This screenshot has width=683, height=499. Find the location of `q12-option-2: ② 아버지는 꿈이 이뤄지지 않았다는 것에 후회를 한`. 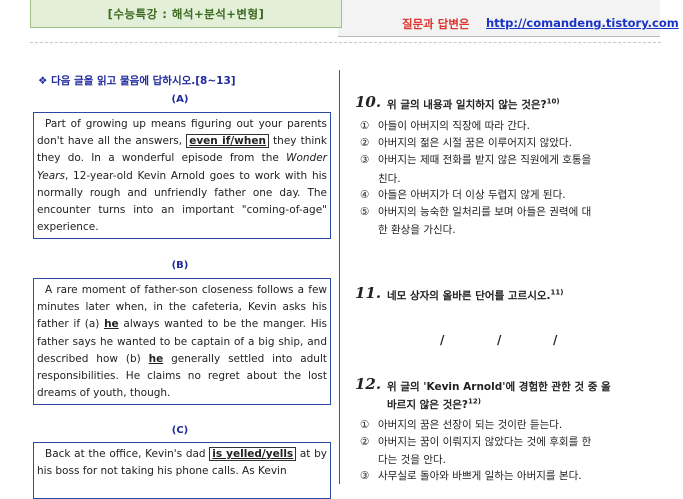

q12-option-2: ② 아버지는 꿈이 이뤄지지 않았다는 것에 후회를 한 is located at coordinates (510, 442).